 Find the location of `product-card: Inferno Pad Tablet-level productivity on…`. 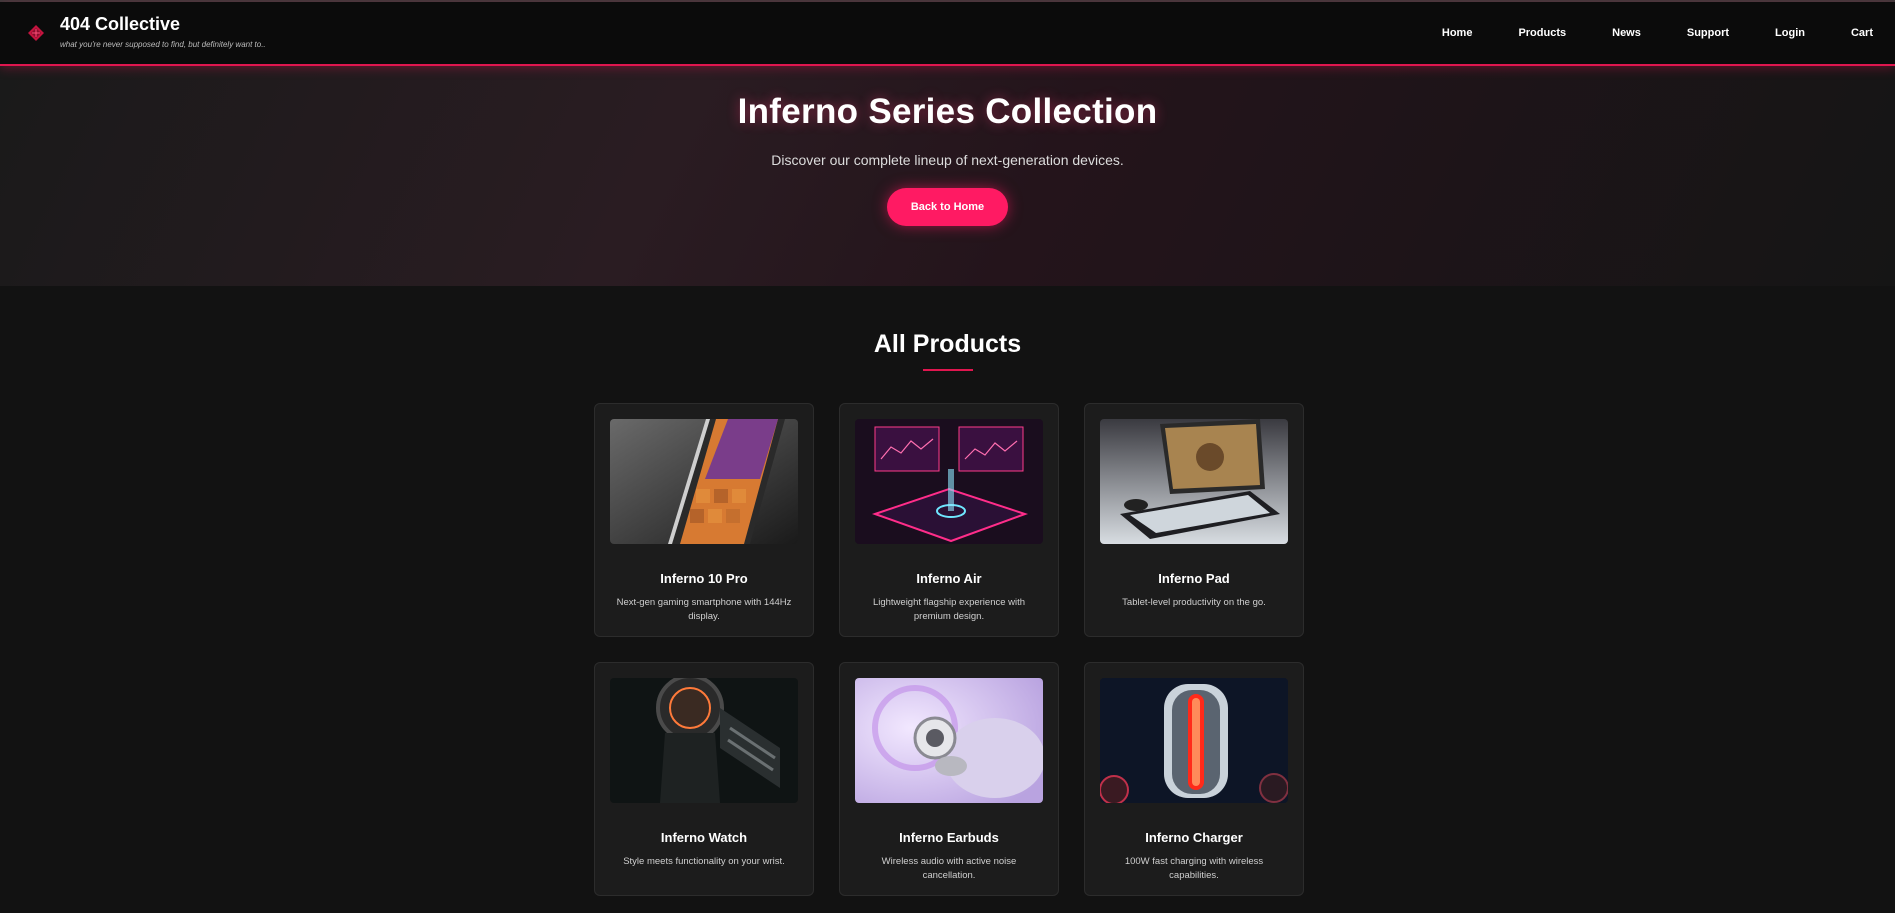

product-card: Inferno Pad Tablet-level productivity on… is located at coordinates (1194, 520).